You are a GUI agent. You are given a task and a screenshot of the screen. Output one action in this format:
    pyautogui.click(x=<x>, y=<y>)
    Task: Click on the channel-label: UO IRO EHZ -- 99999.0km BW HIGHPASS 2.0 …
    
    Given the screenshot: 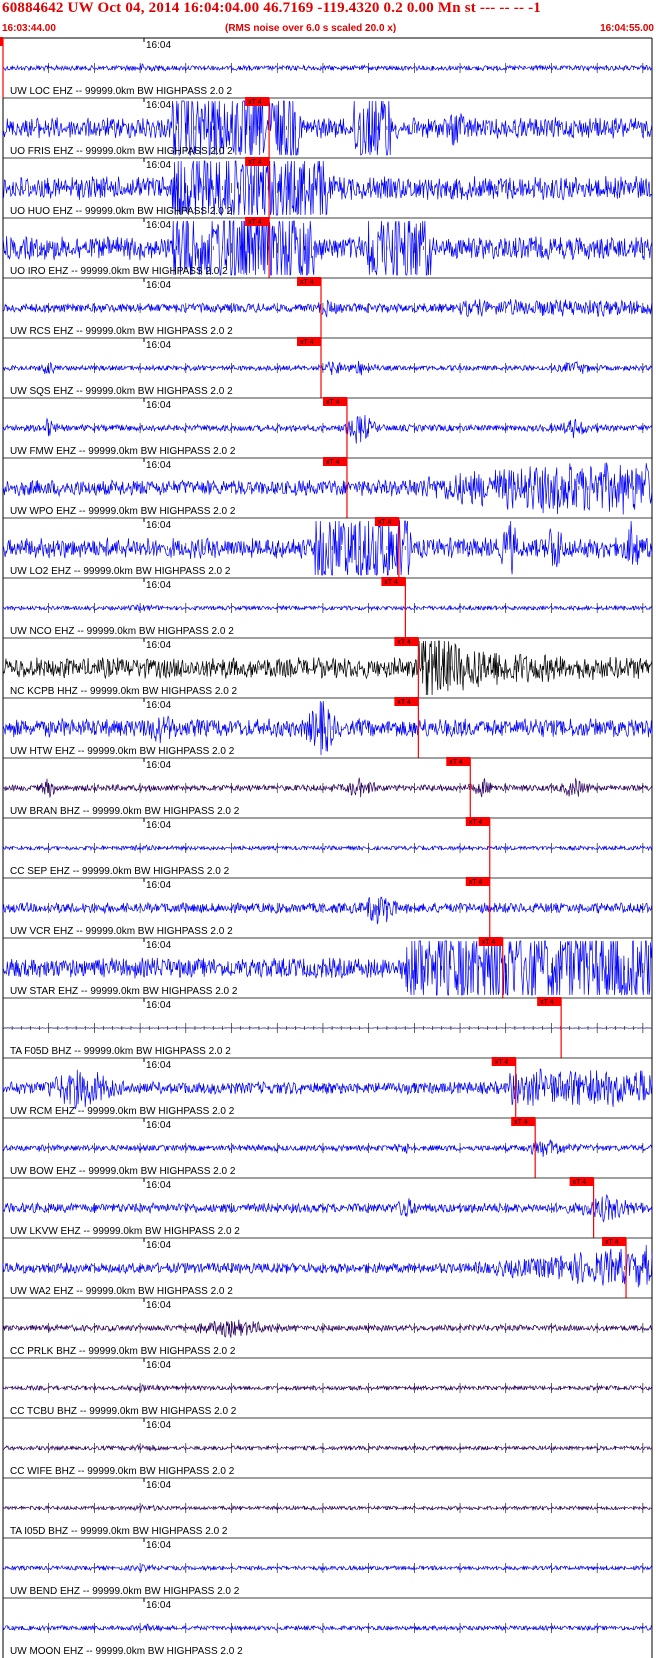 What is the action you would take?
    pyautogui.click(x=119, y=271)
    